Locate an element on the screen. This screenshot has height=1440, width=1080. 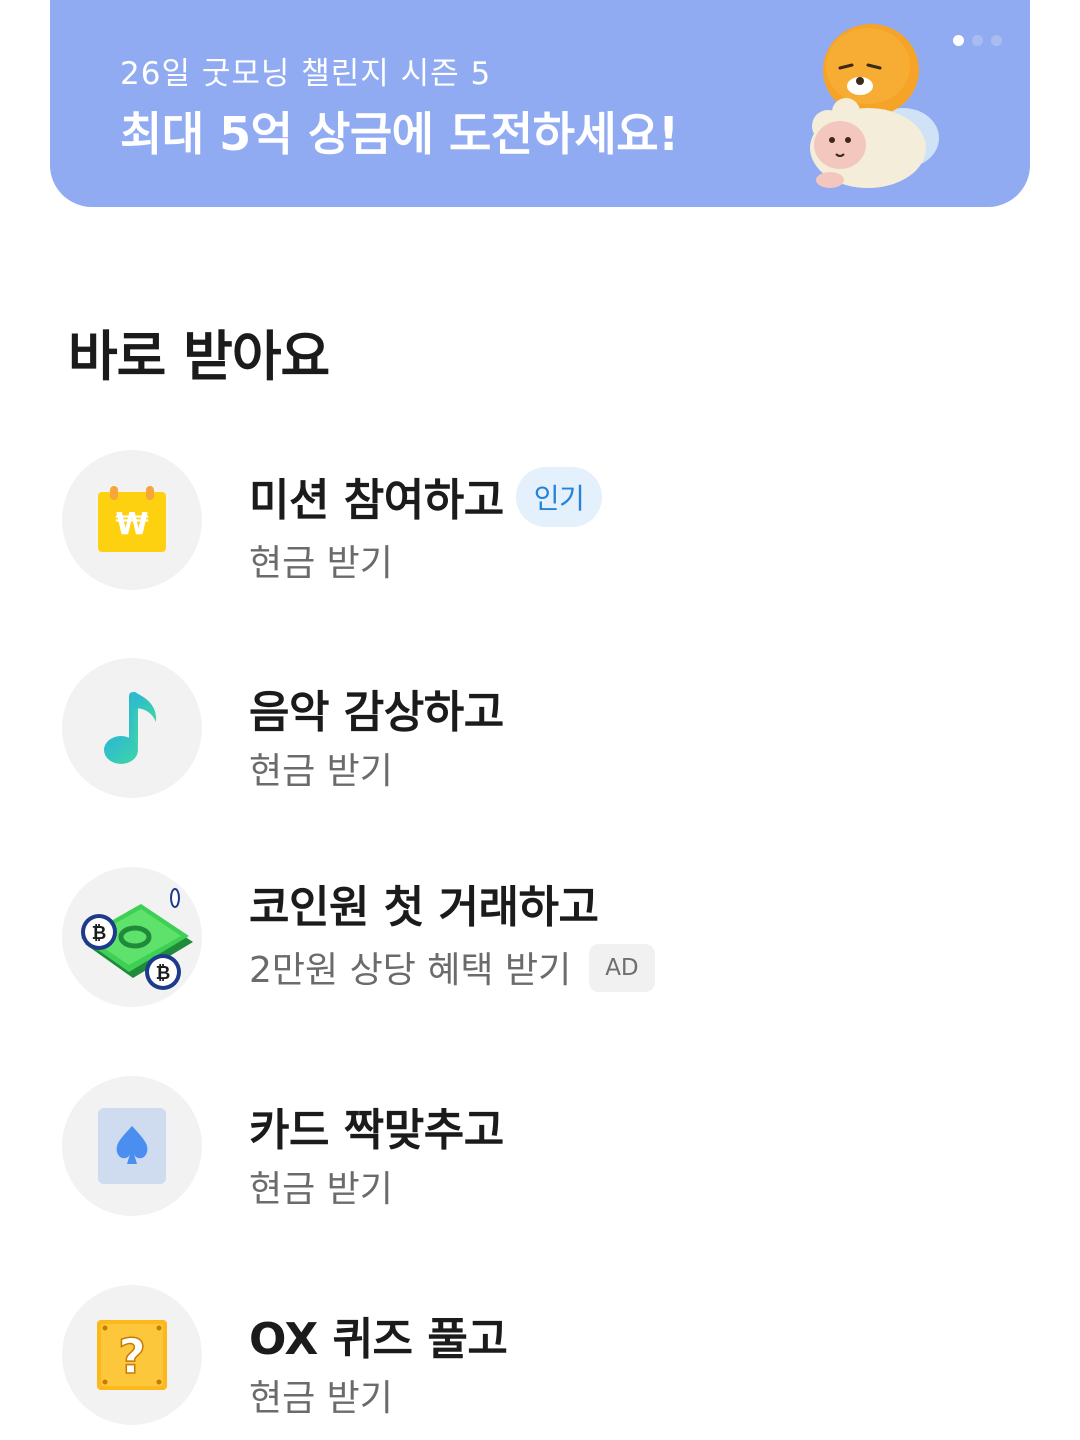
reward-title: 미션 참여하고 인기 is located at coordinates (426, 498).